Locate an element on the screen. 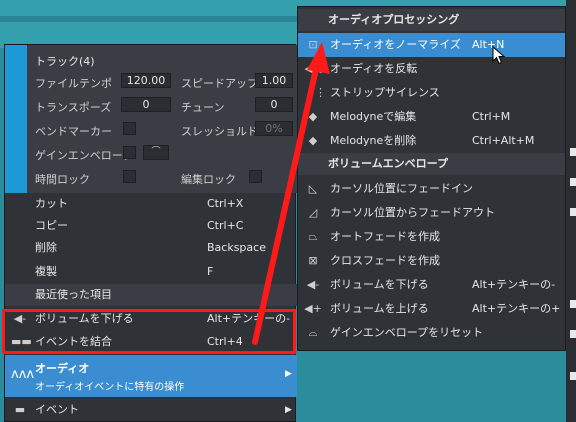 The width and height of the screenshot is (576, 422). menu-item-strip-silence: ⋮⋮ ストリップサイレンス is located at coordinates (431, 93).